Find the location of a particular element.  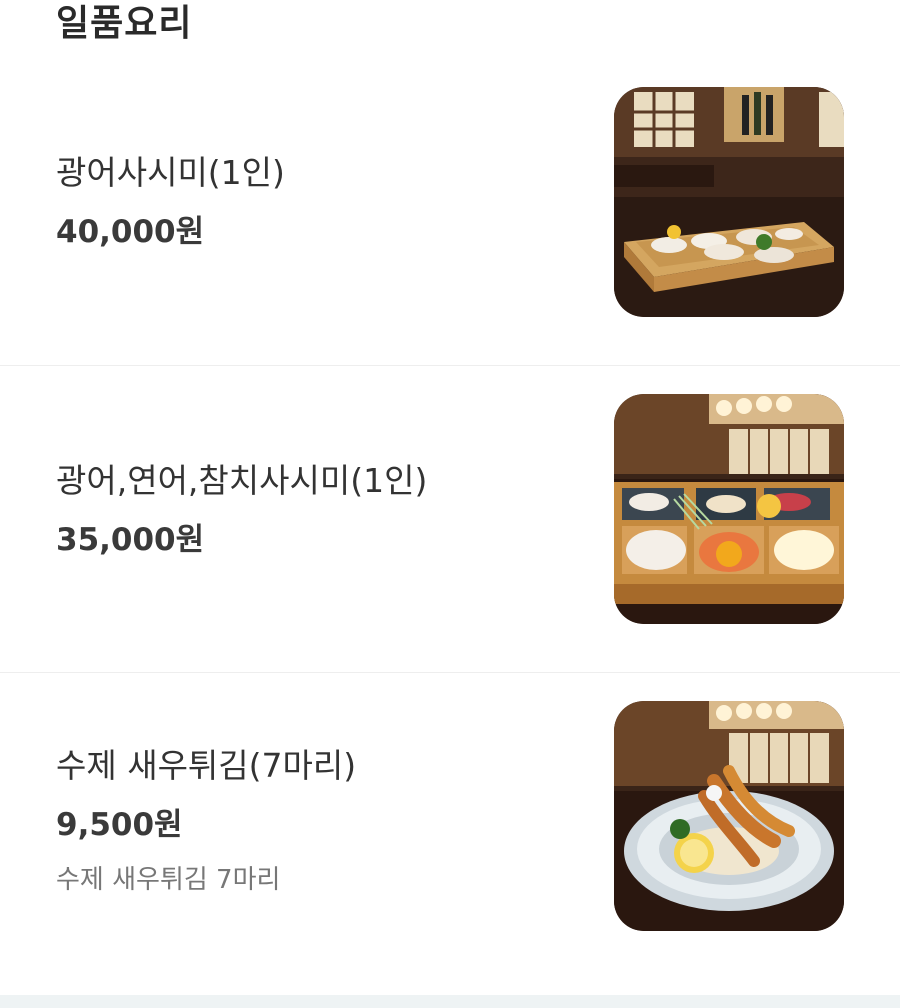

mixed-sashimi-photo is located at coordinates (729, 509).